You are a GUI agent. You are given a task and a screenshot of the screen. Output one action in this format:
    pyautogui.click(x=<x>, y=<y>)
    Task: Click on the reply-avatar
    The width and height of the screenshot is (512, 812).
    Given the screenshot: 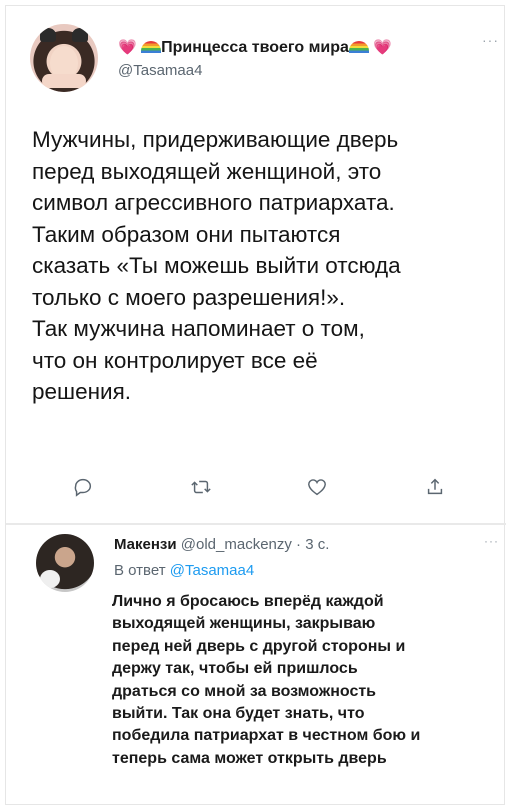 What is the action you would take?
    pyautogui.click(x=65, y=563)
    